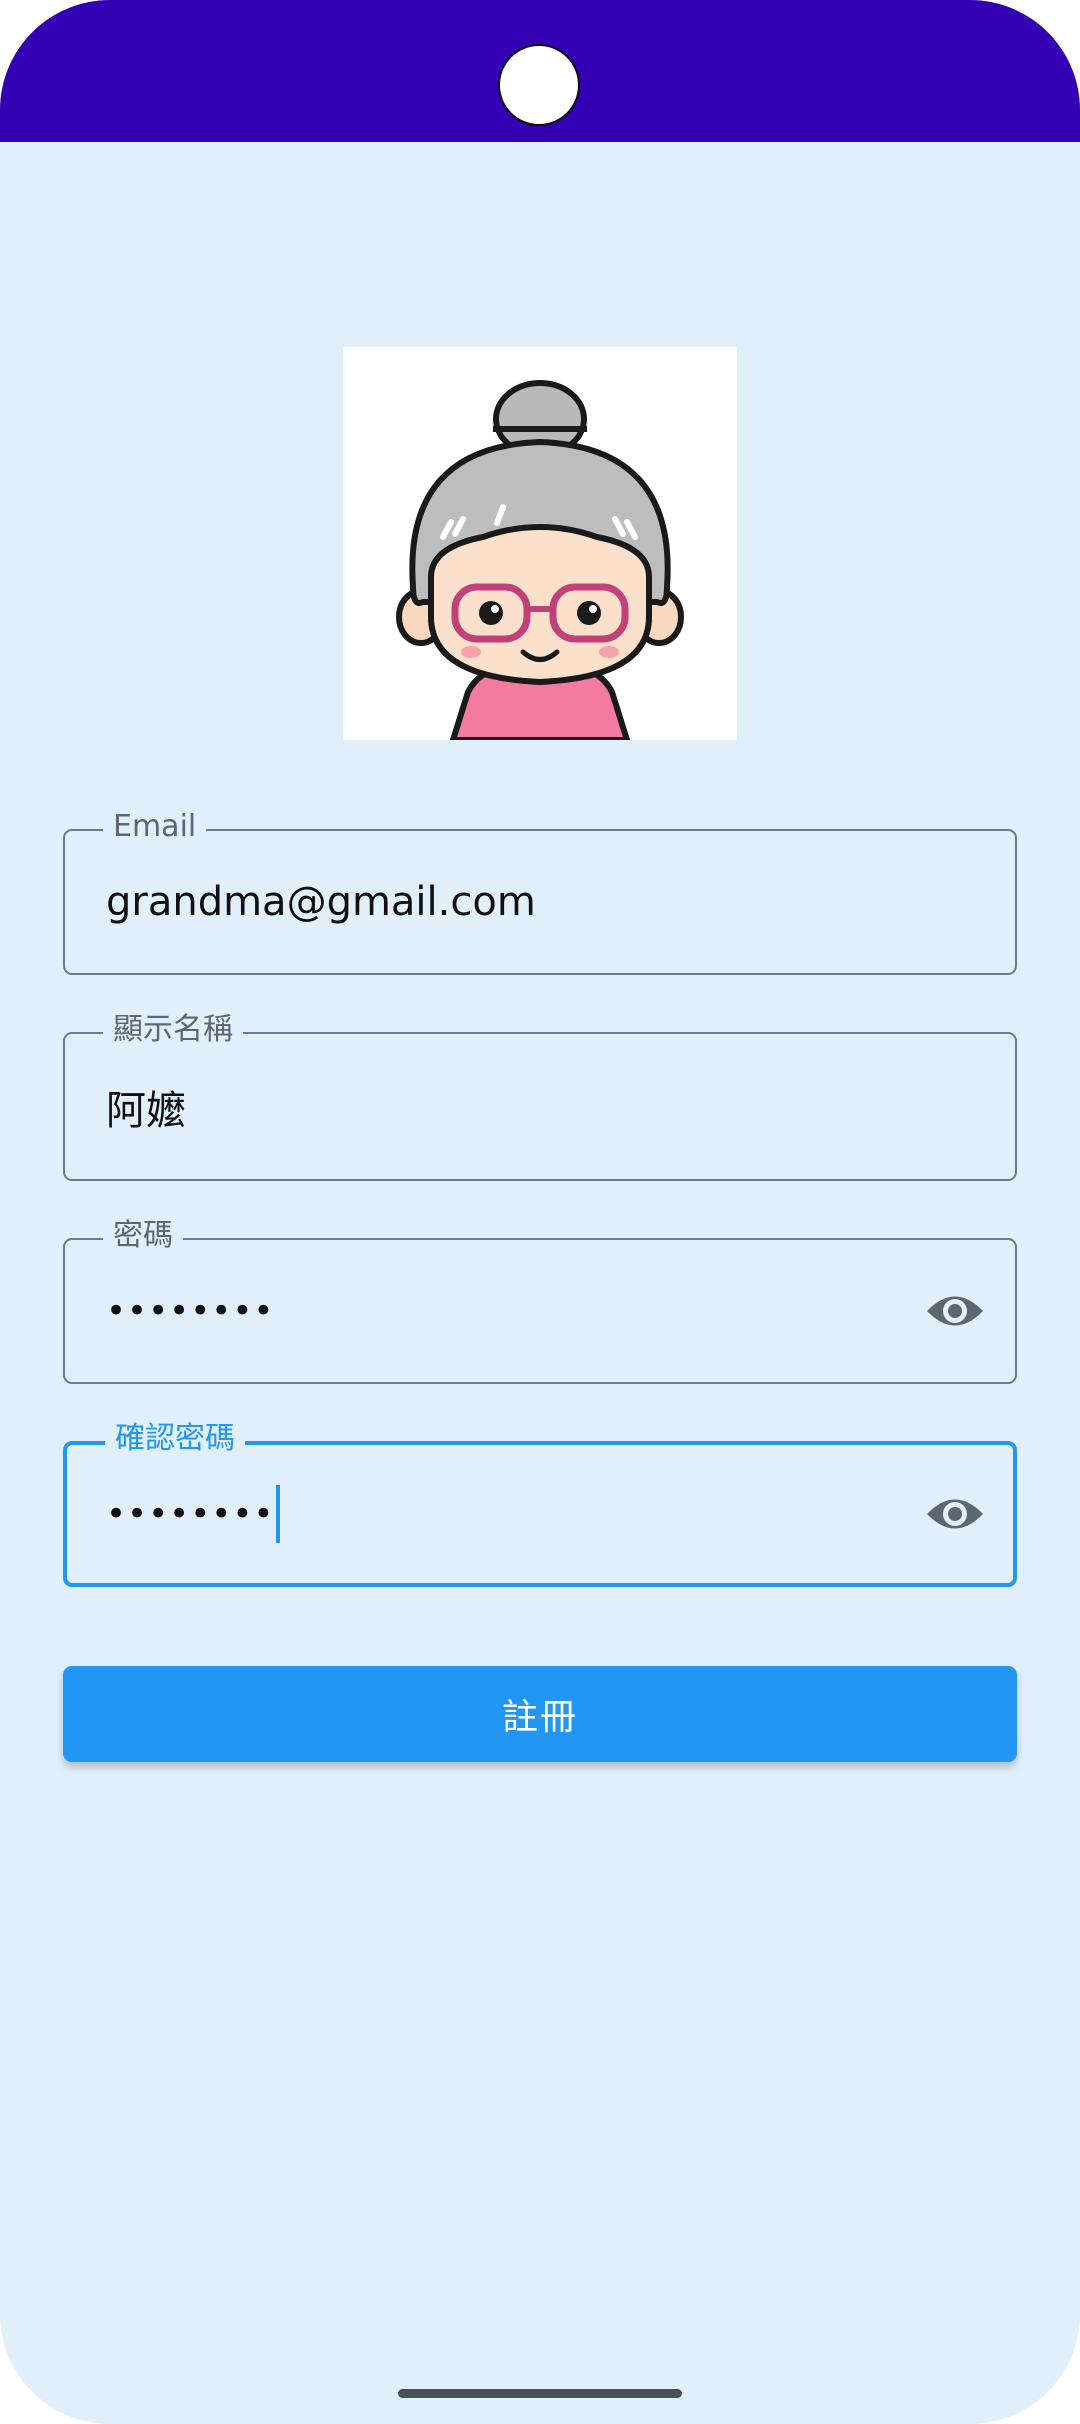 The width and height of the screenshot is (1080, 2424). I want to click on password-input: ••••••••, so click(190, 1311).